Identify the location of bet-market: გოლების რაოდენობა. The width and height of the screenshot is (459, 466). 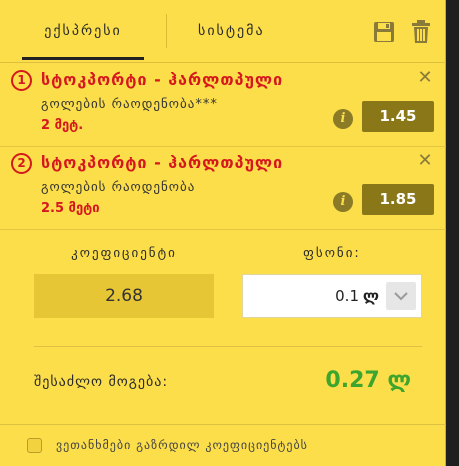
(118, 187).